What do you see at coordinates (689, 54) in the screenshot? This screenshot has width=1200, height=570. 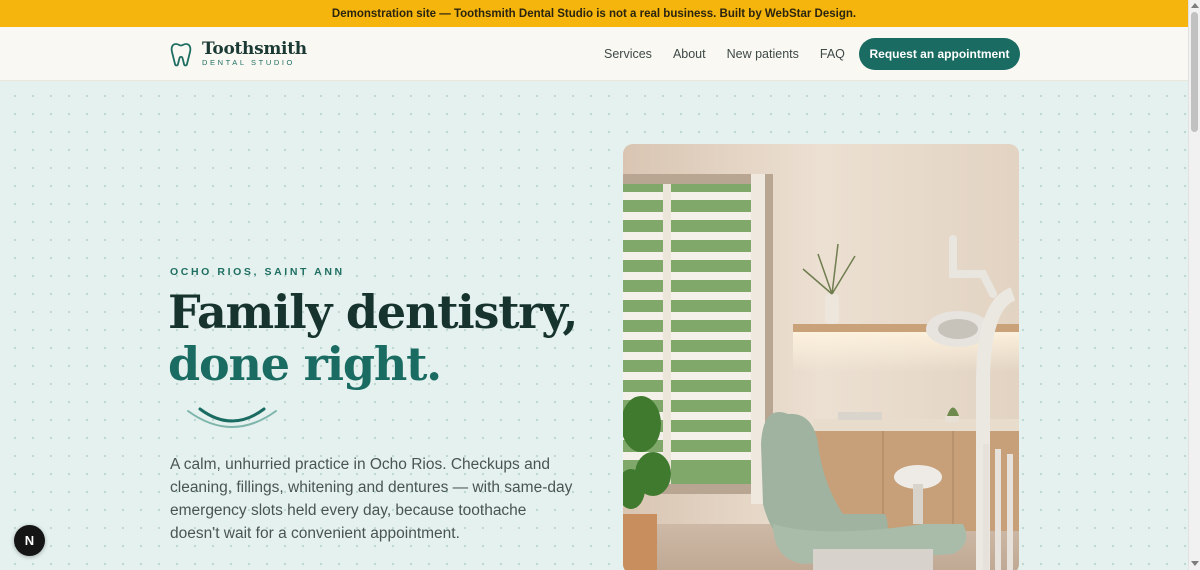 I see `nav-link-about: About` at bounding box center [689, 54].